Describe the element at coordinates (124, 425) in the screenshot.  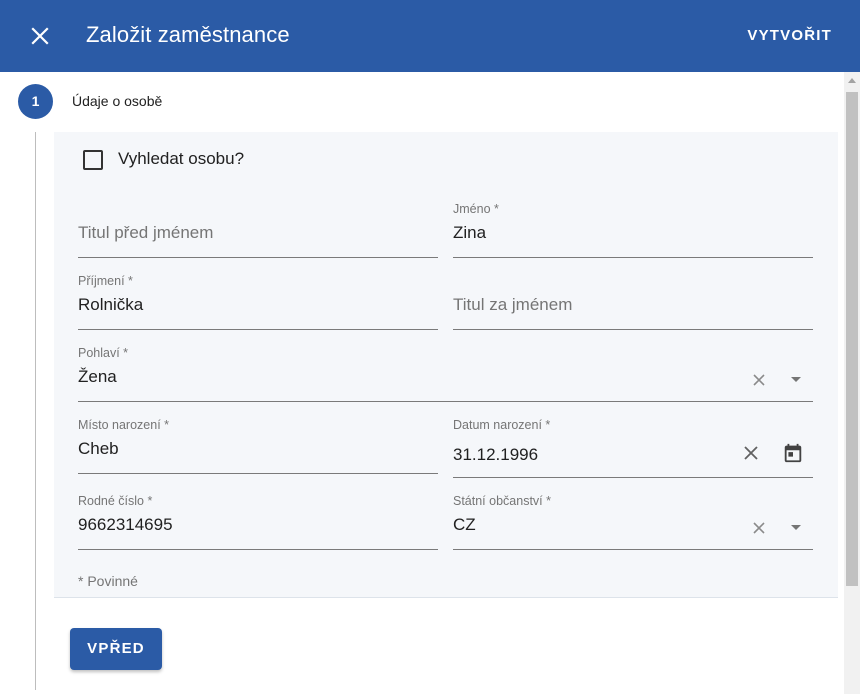
I see `birth-place-label: Místo narození *` at that location.